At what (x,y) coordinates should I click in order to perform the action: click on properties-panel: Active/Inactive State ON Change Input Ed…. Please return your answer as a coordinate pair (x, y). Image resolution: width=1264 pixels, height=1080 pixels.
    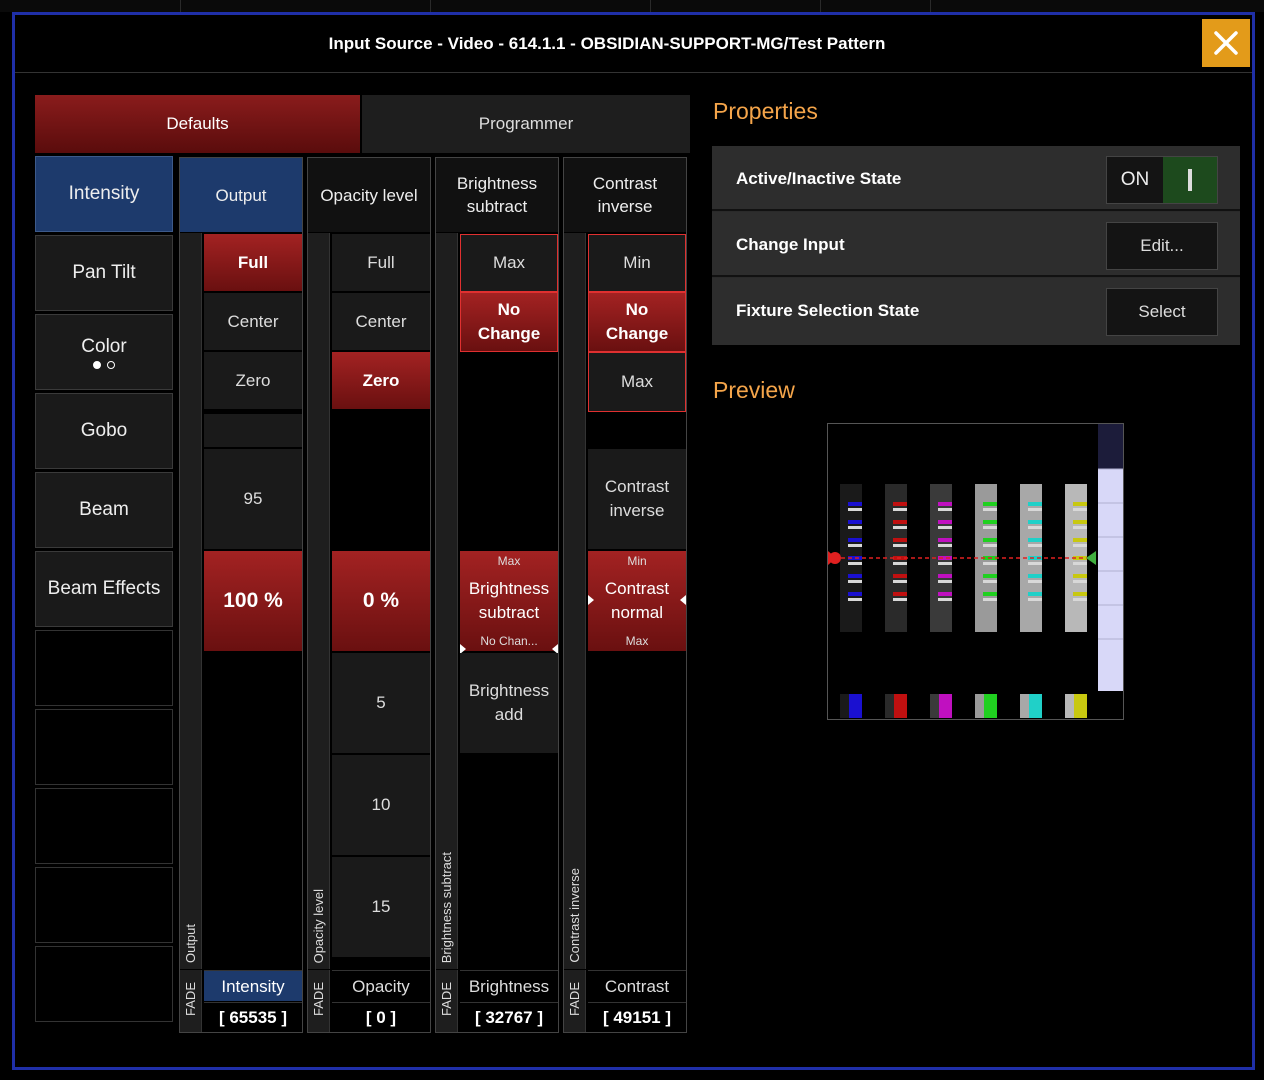
    Looking at the image, I should click on (976, 245).